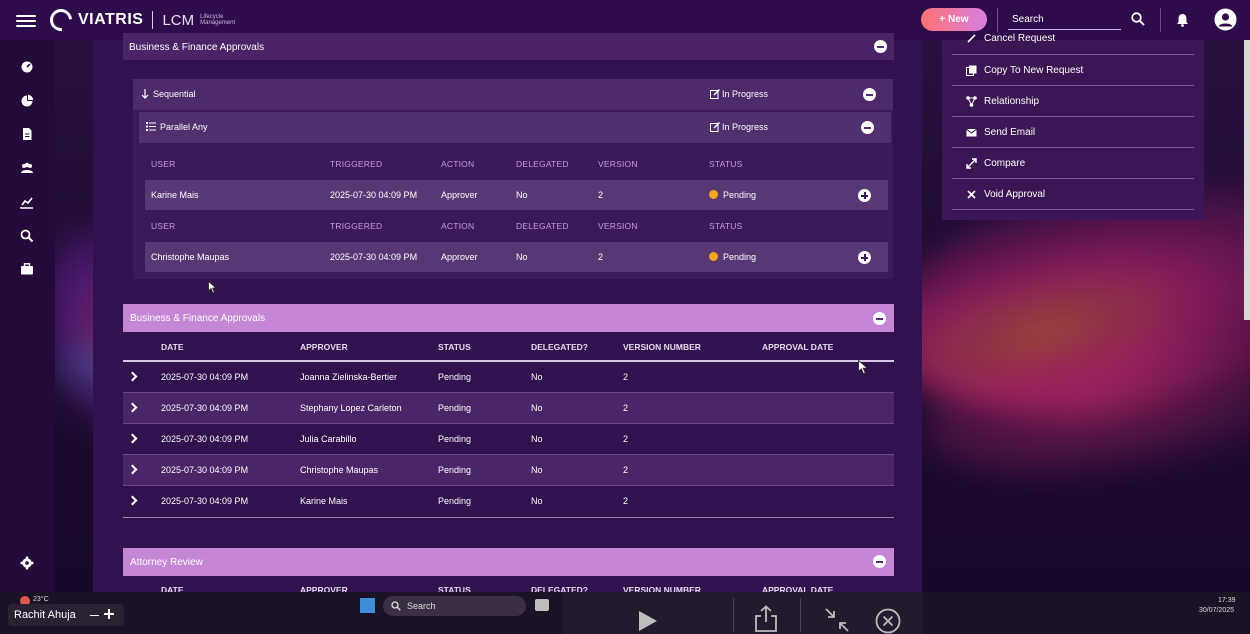 The width and height of the screenshot is (1250, 634). What do you see at coordinates (61, 20) in the screenshot?
I see `viatris-logo-icon` at bounding box center [61, 20].